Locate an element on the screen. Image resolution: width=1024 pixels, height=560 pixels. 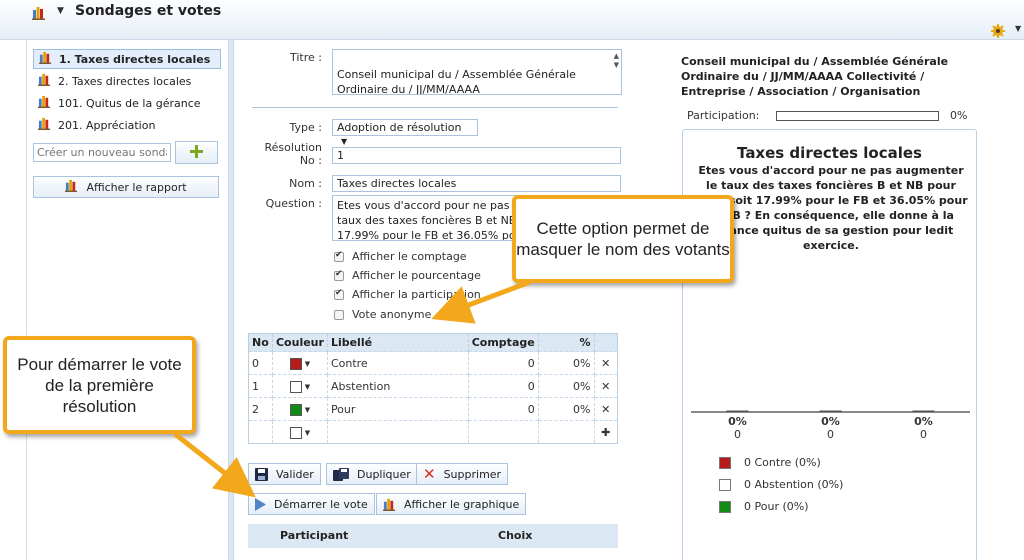
dupliquer-button: Dupliquer is located at coordinates (372, 474).